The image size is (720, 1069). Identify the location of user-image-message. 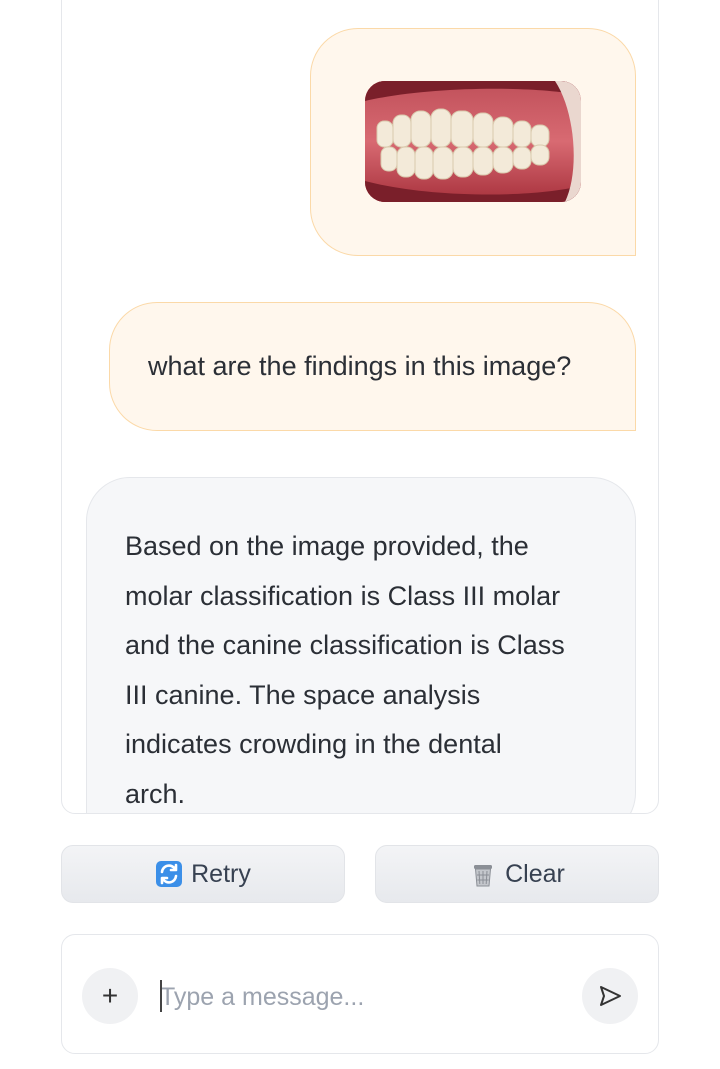
(473, 142).